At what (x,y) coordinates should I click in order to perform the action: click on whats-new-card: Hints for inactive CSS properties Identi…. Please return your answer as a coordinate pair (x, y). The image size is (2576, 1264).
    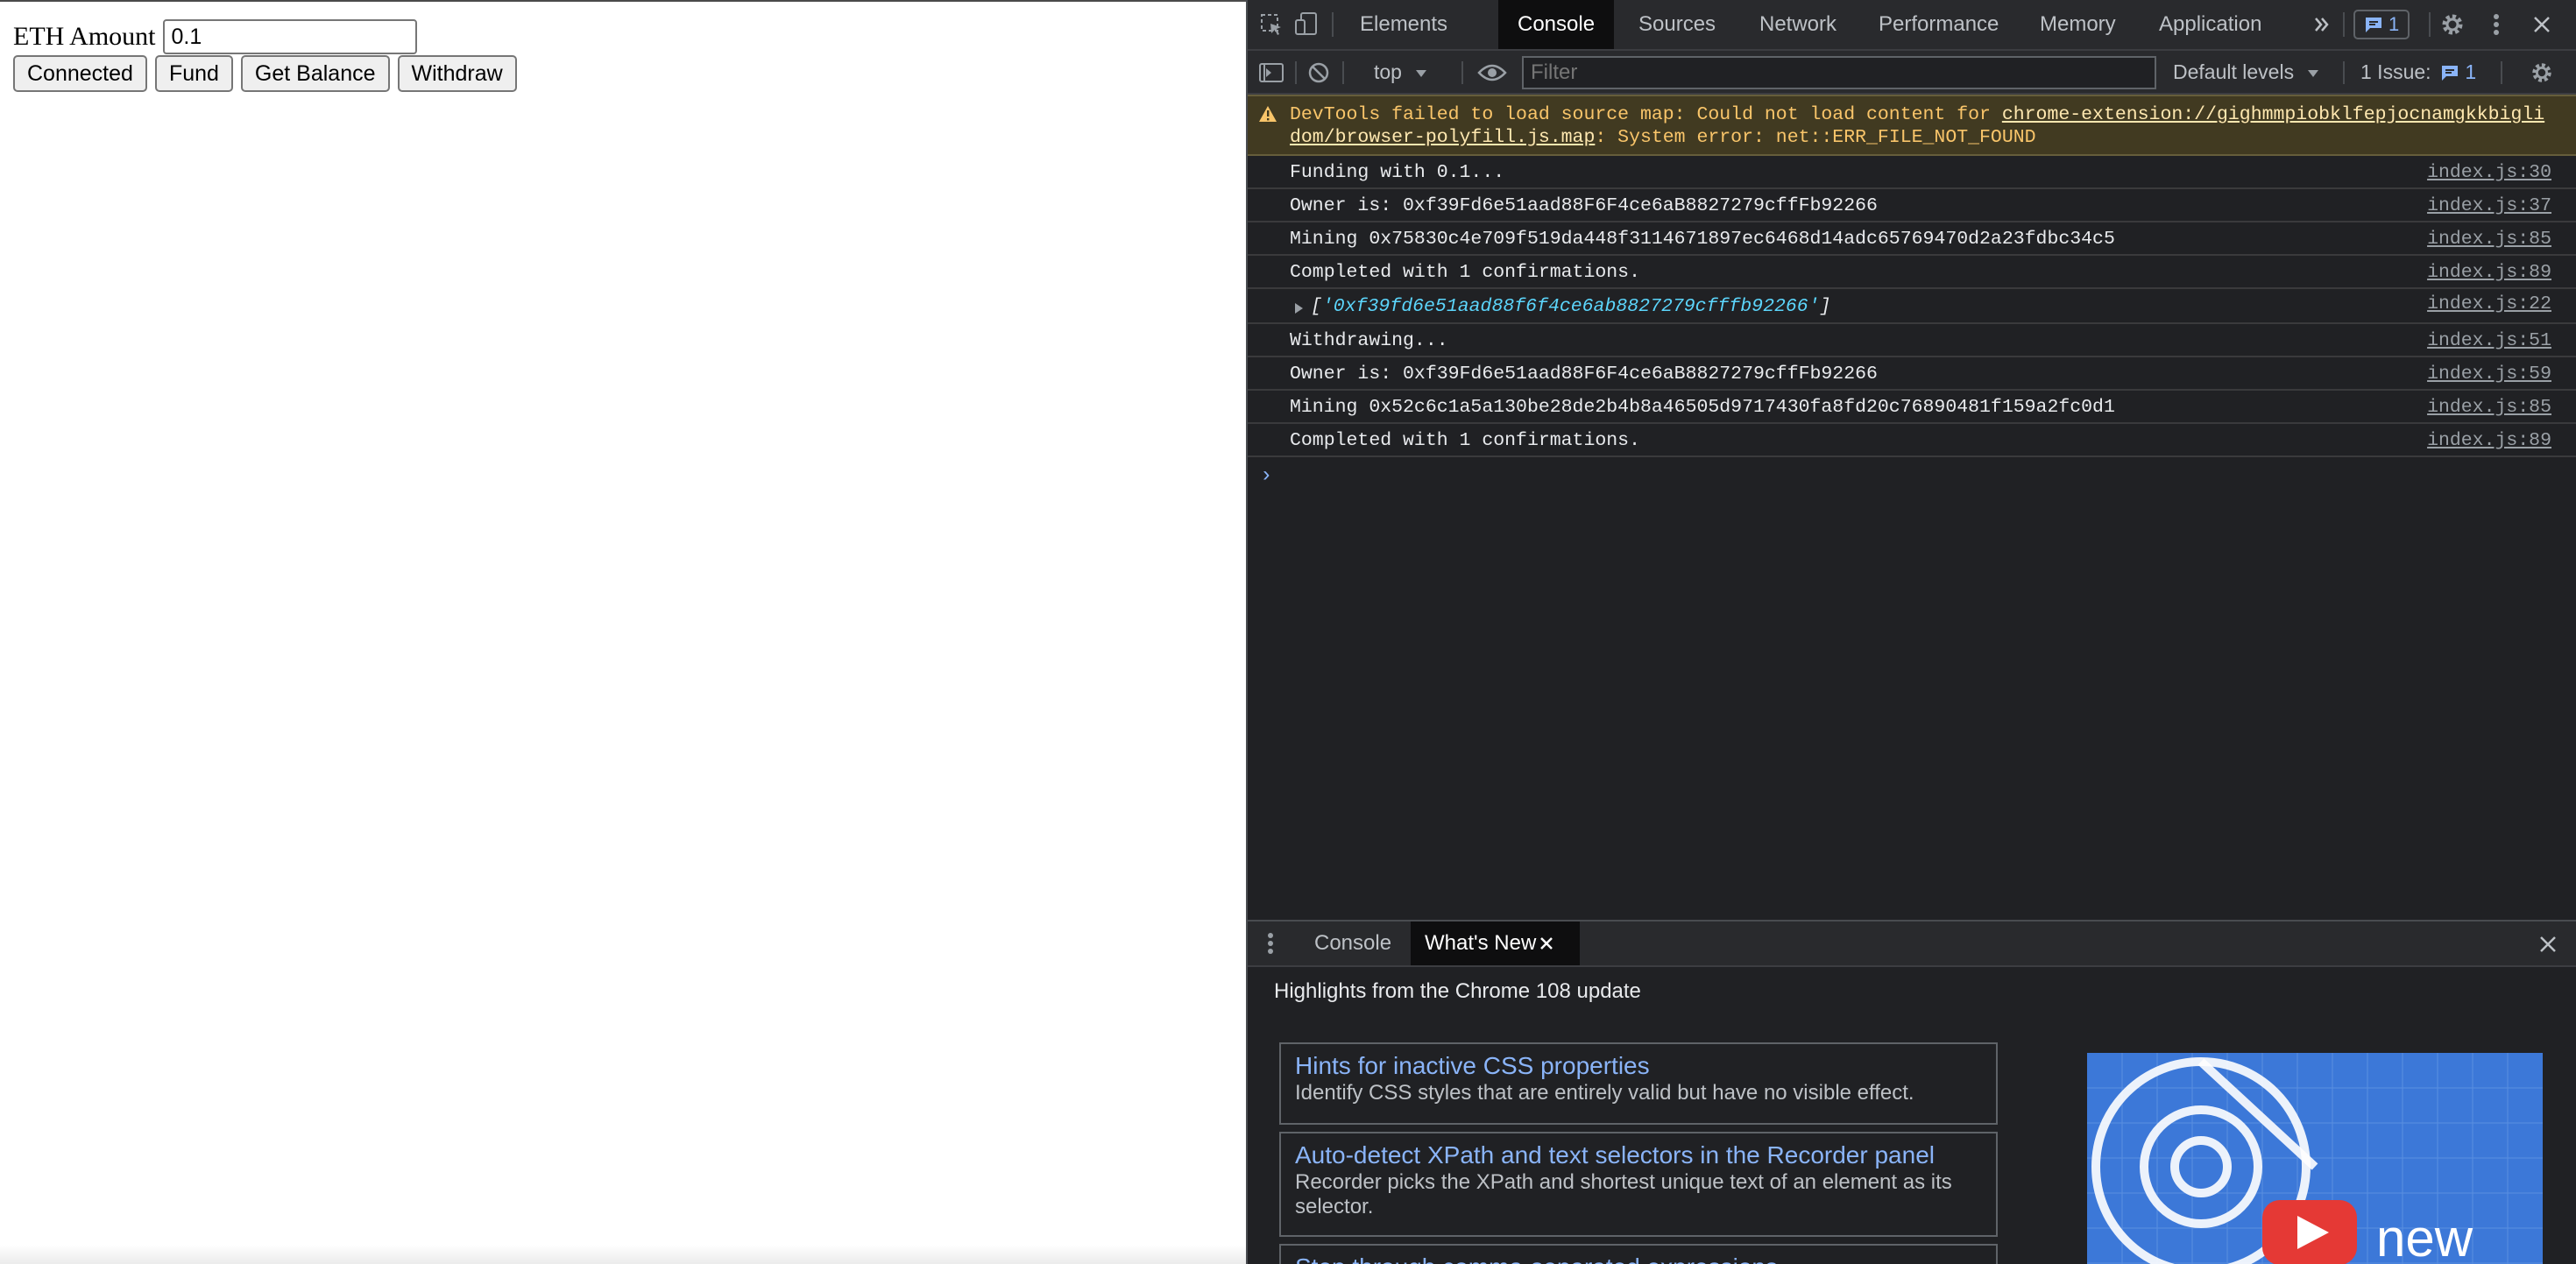
    Looking at the image, I should click on (1638, 1083).